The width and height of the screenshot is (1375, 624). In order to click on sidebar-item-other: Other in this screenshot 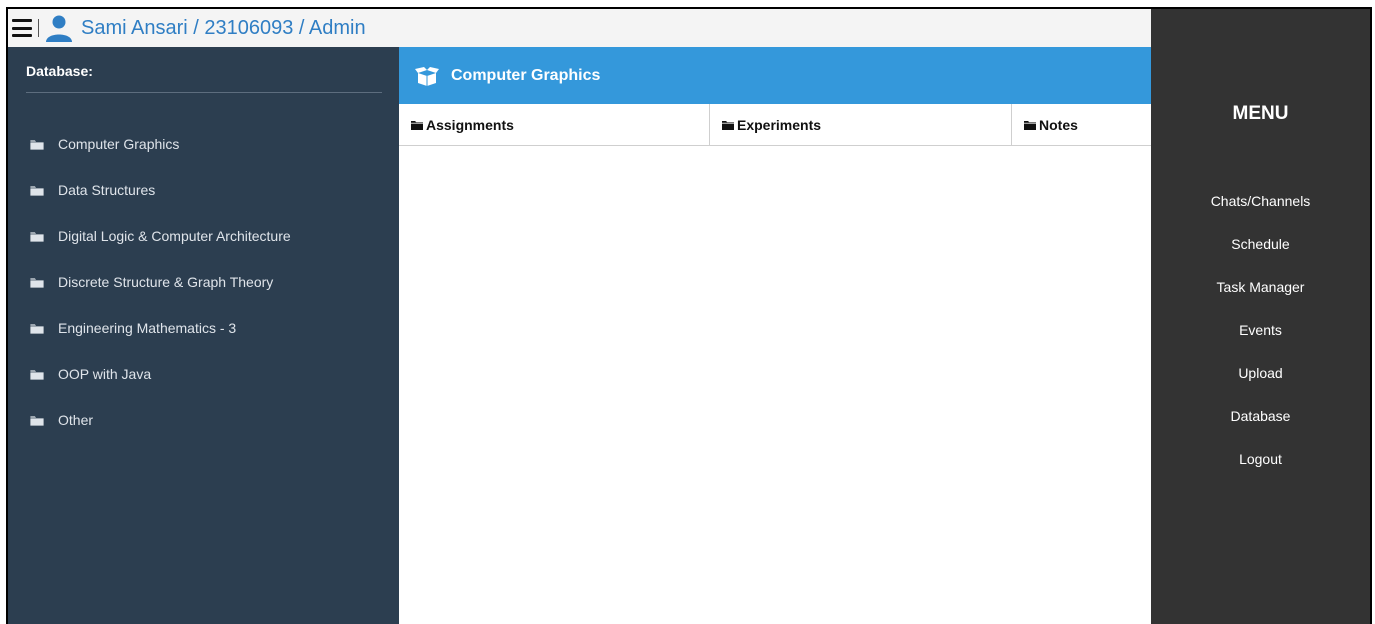, I will do `click(160, 420)`.